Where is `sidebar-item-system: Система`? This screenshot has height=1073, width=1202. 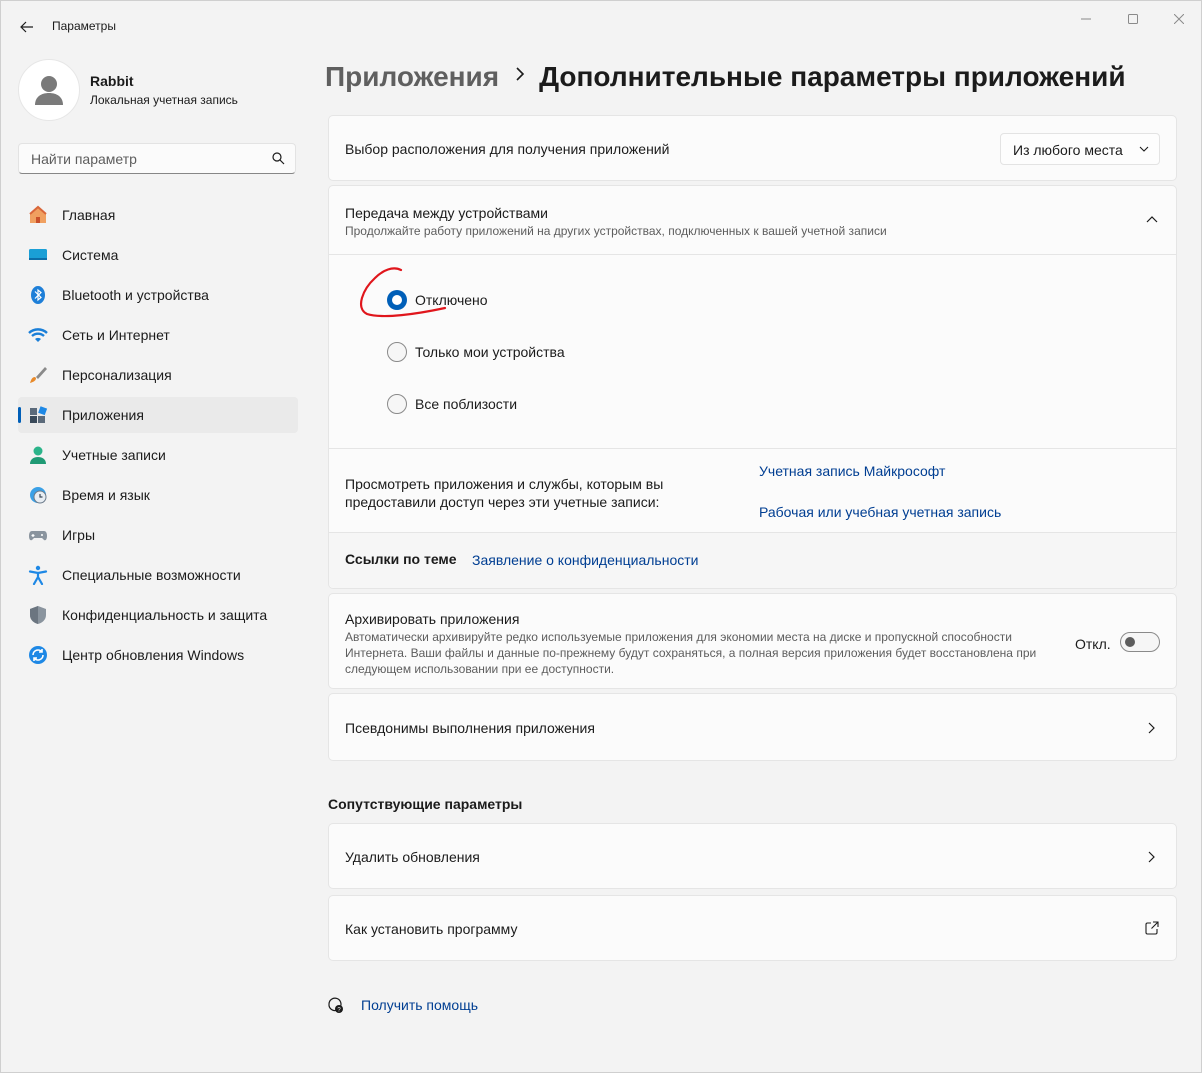
sidebar-item-system: Система is located at coordinates (158, 255).